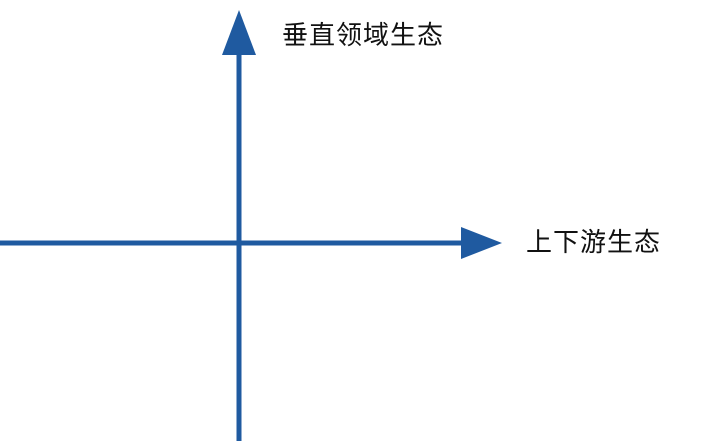 The image size is (720, 441). I want to click on horizontal-axis-label: 上下游生态, so click(594, 243).